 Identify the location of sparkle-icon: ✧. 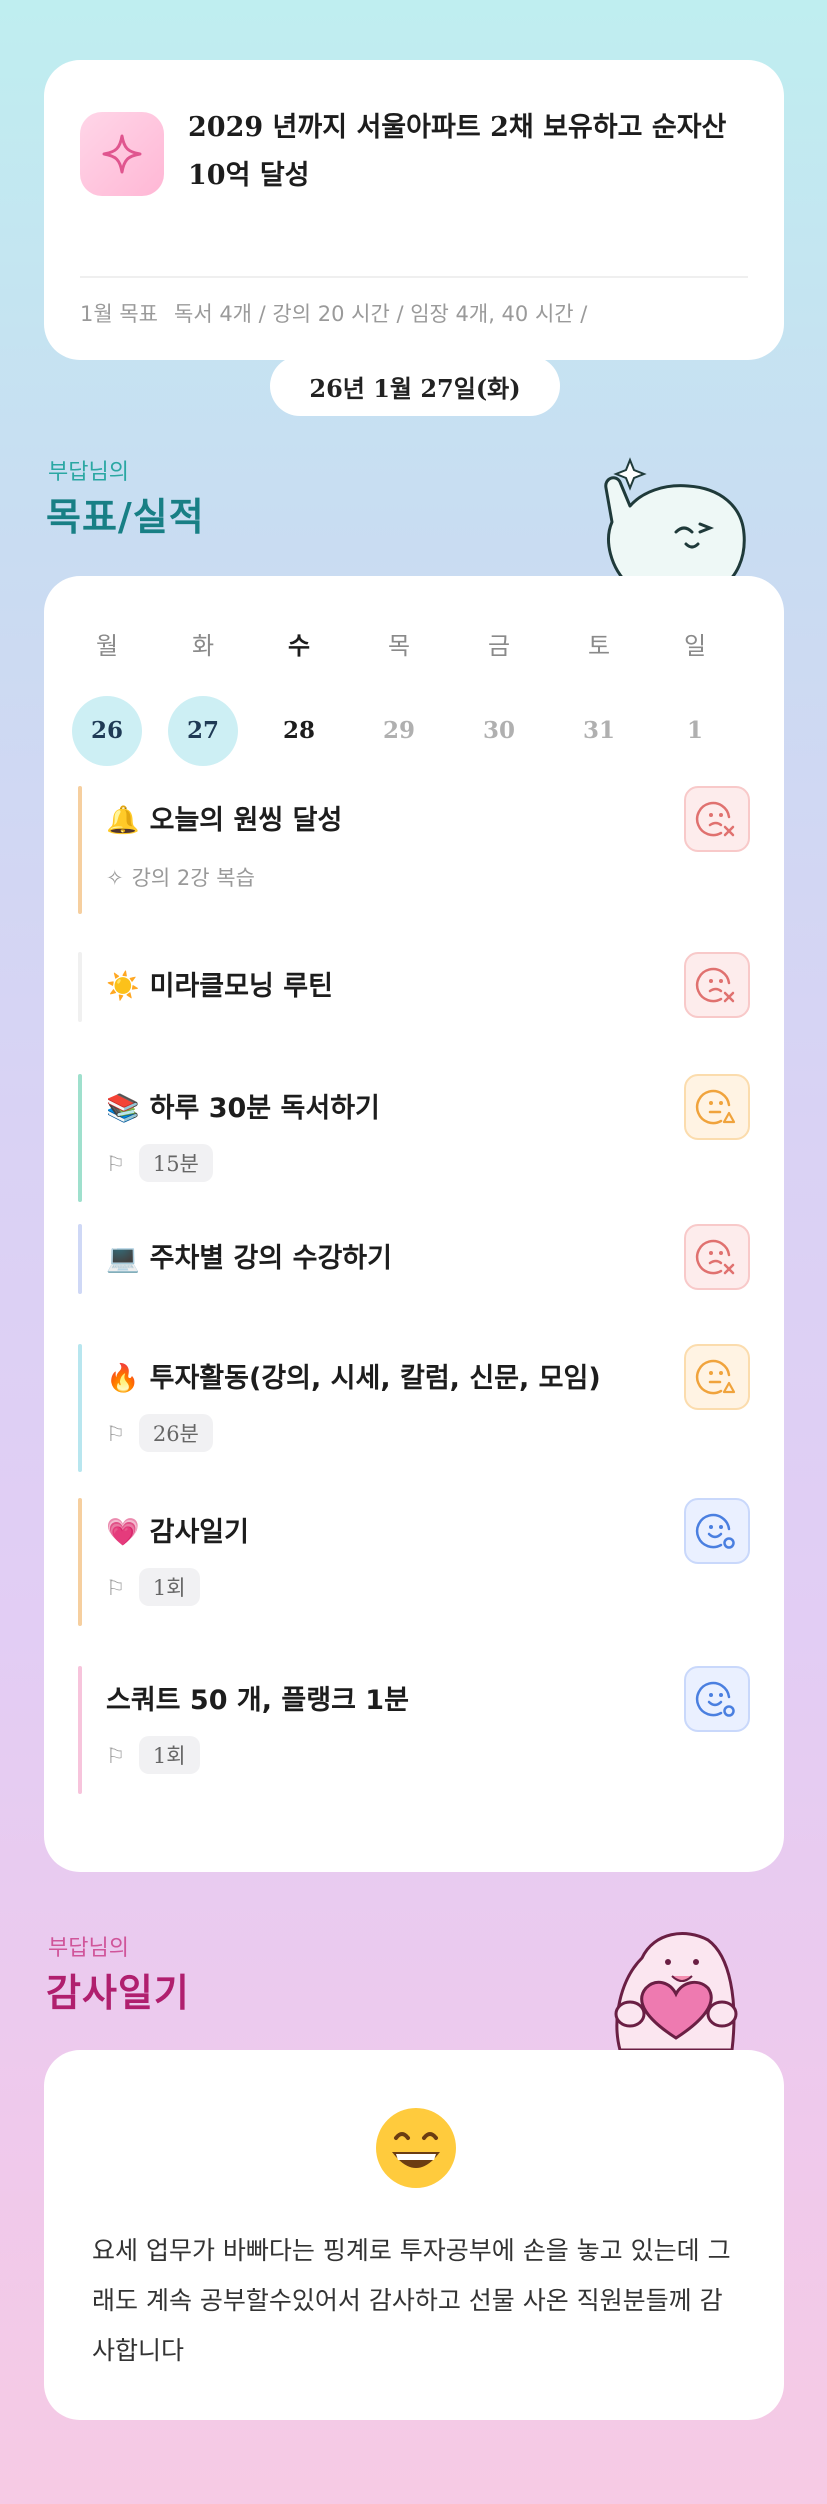
(115, 878).